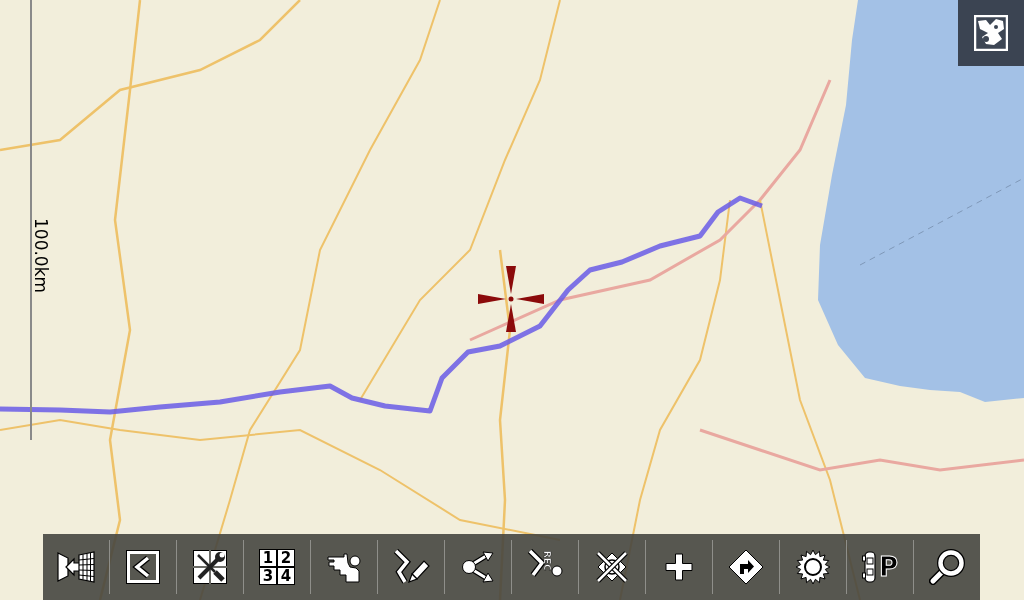  Describe the element at coordinates (813, 567) in the screenshot. I see `starburst-icon` at that location.